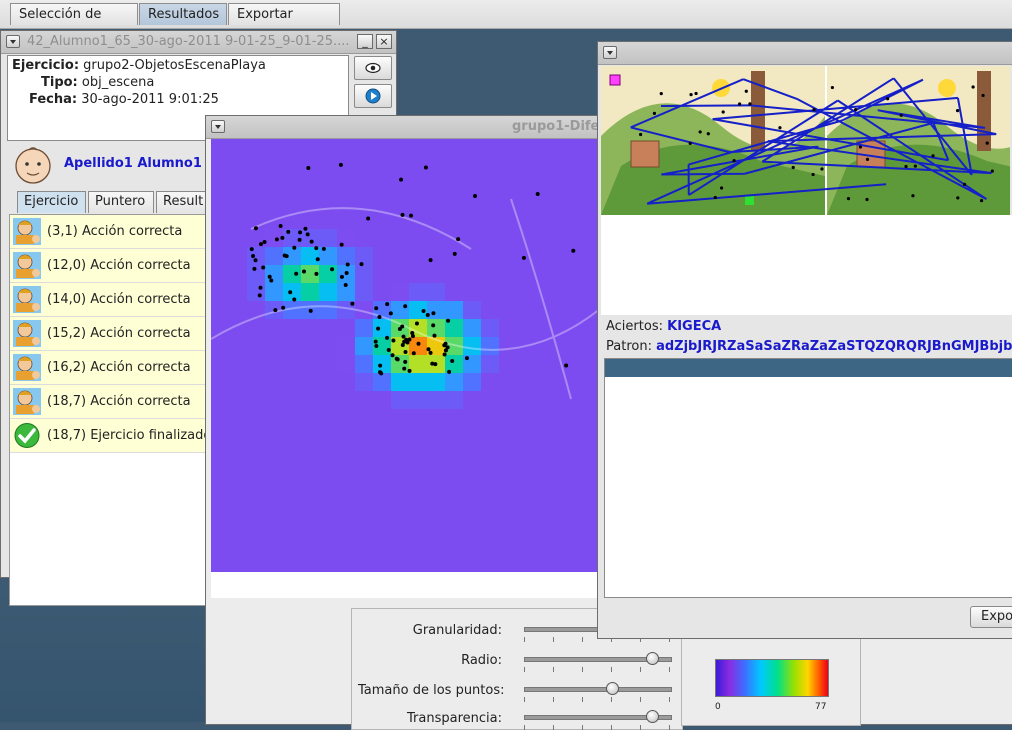 This screenshot has width=1012, height=730. I want to click on list-item: (12,0) Acción correcta, so click(110, 266).